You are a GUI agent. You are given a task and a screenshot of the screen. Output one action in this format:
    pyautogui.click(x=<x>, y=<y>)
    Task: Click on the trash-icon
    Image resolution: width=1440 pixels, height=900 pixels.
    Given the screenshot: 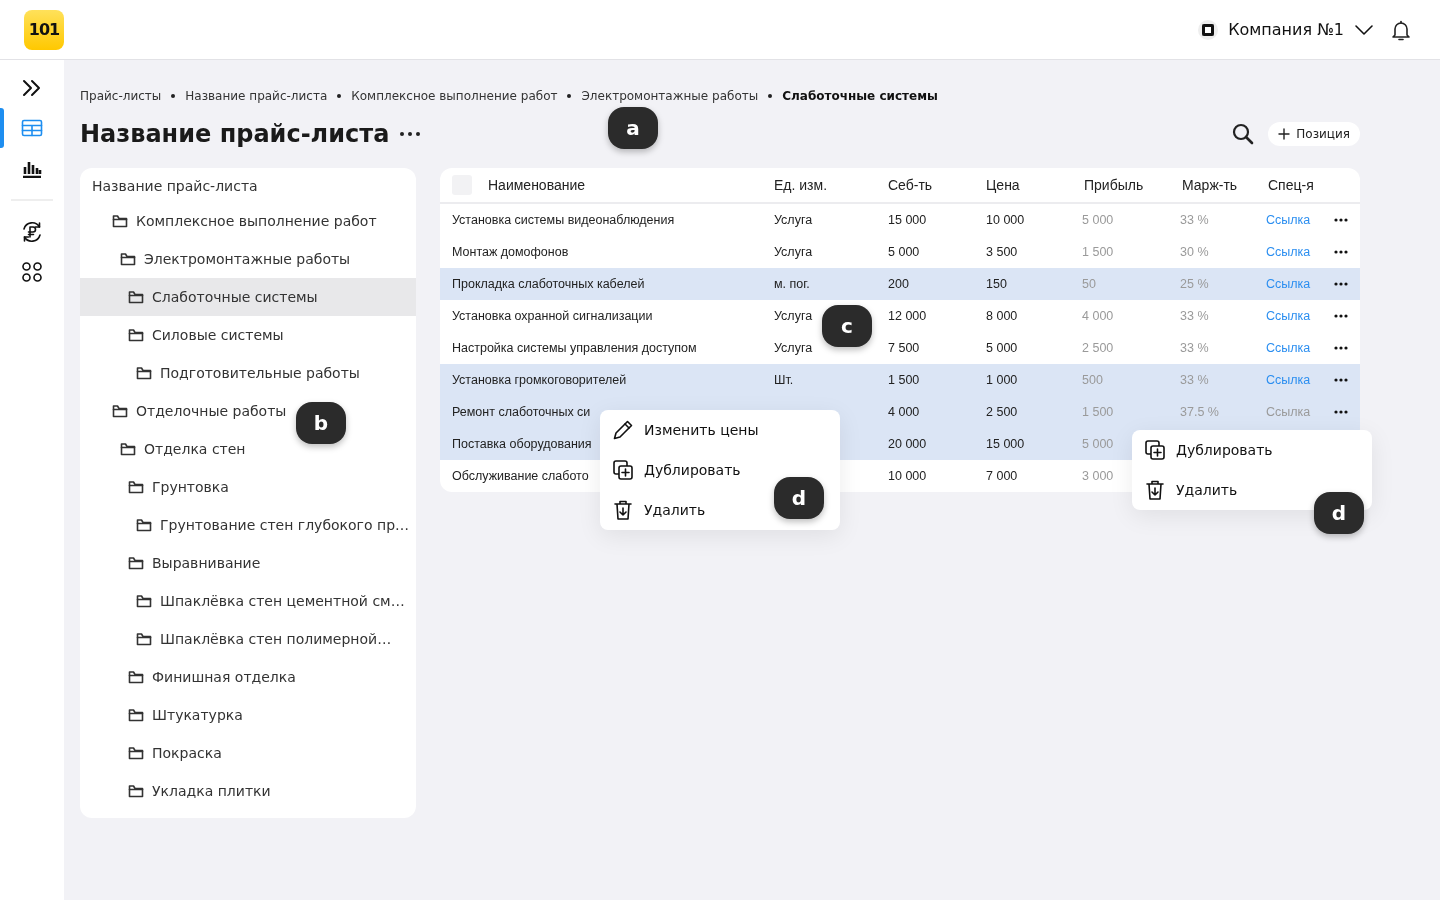 What is the action you would take?
    pyautogui.click(x=1155, y=490)
    